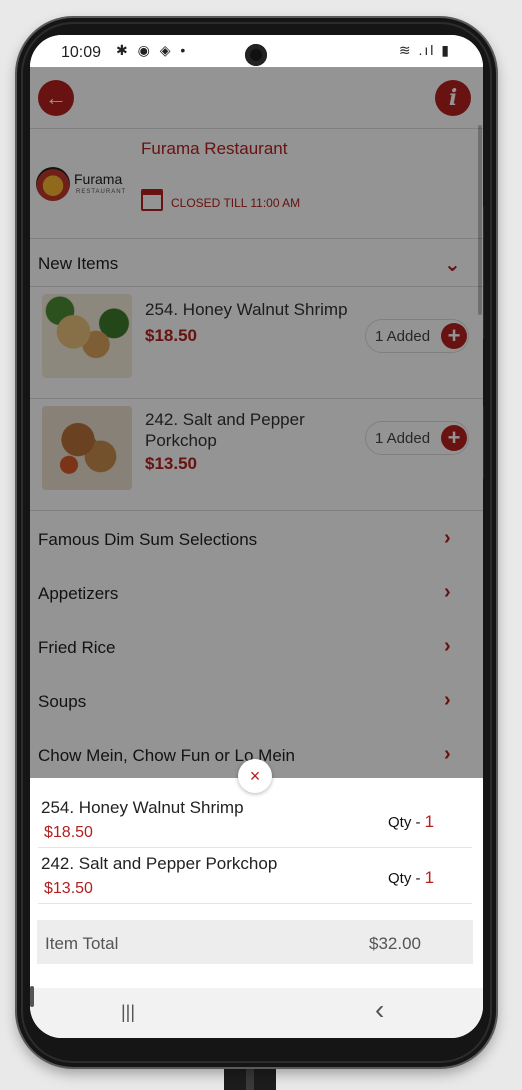 The image size is (522, 1090). I want to click on status-notification-icons: ✱ ◉ ◈ •, so click(152, 50).